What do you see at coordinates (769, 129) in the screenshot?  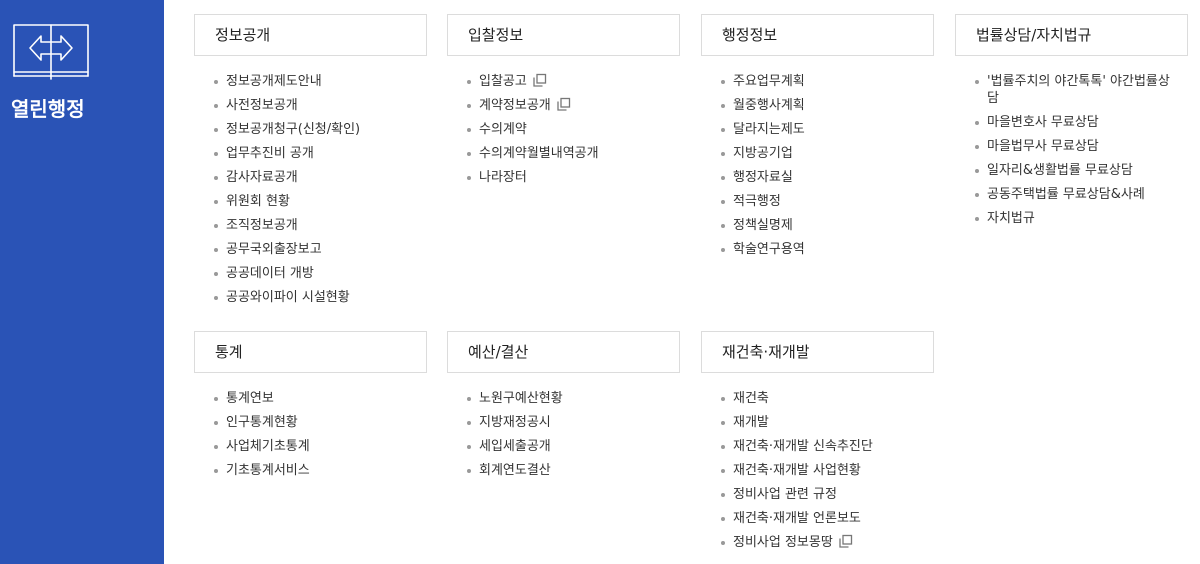 I see `menu-link: 달라지는제도` at bounding box center [769, 129].